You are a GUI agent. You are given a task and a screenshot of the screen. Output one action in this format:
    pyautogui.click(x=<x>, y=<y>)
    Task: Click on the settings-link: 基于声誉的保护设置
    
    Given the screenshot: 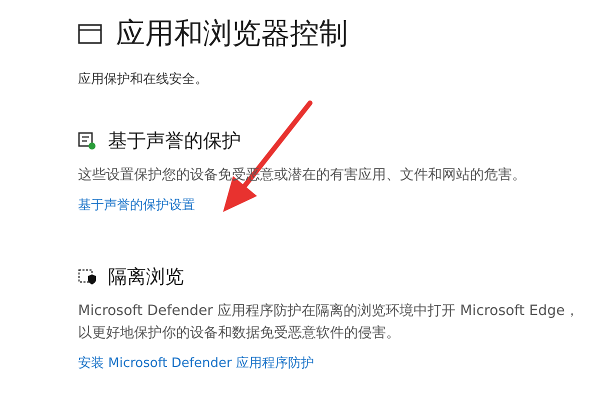 What is the action you would take?
    pyautogui.click(x=136, y=205)
    